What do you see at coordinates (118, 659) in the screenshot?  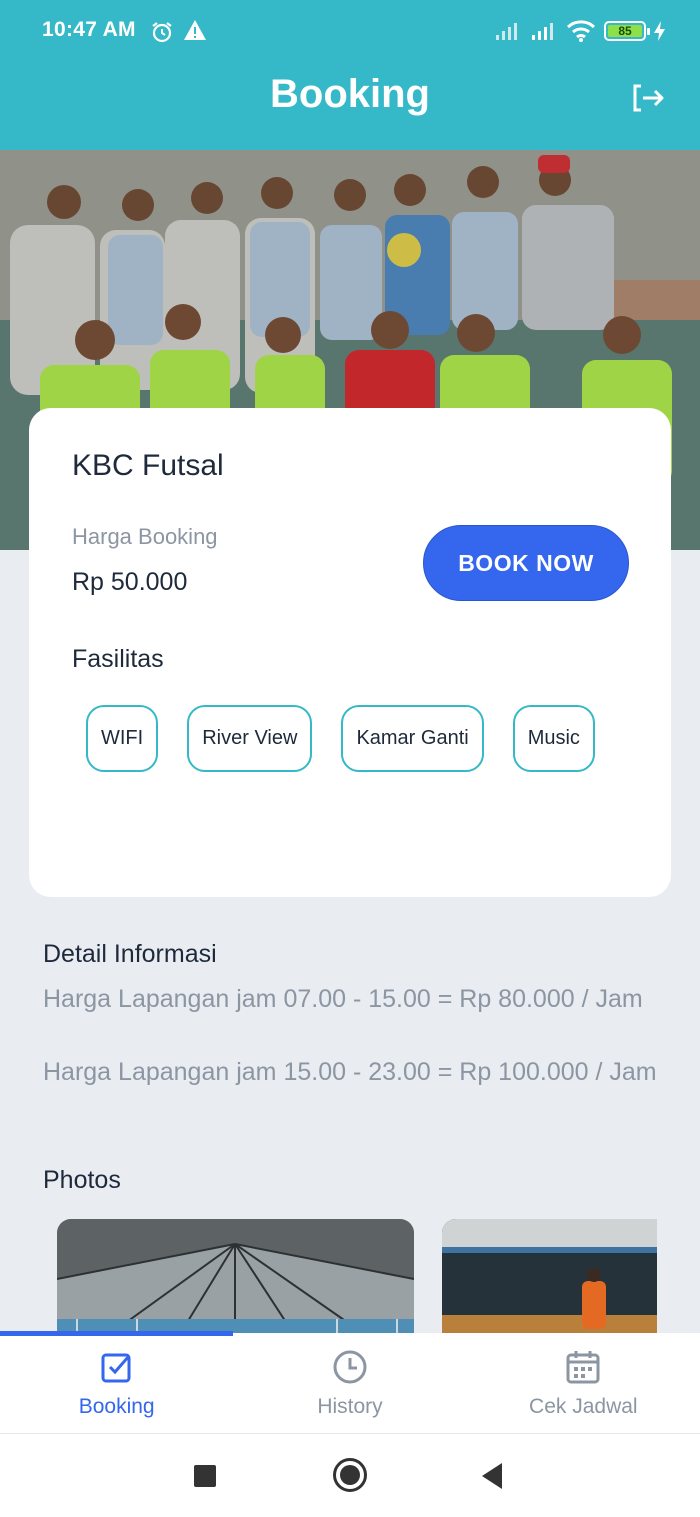 I see `facilities-title: Fasilitas` at bounding box center [118, 659].